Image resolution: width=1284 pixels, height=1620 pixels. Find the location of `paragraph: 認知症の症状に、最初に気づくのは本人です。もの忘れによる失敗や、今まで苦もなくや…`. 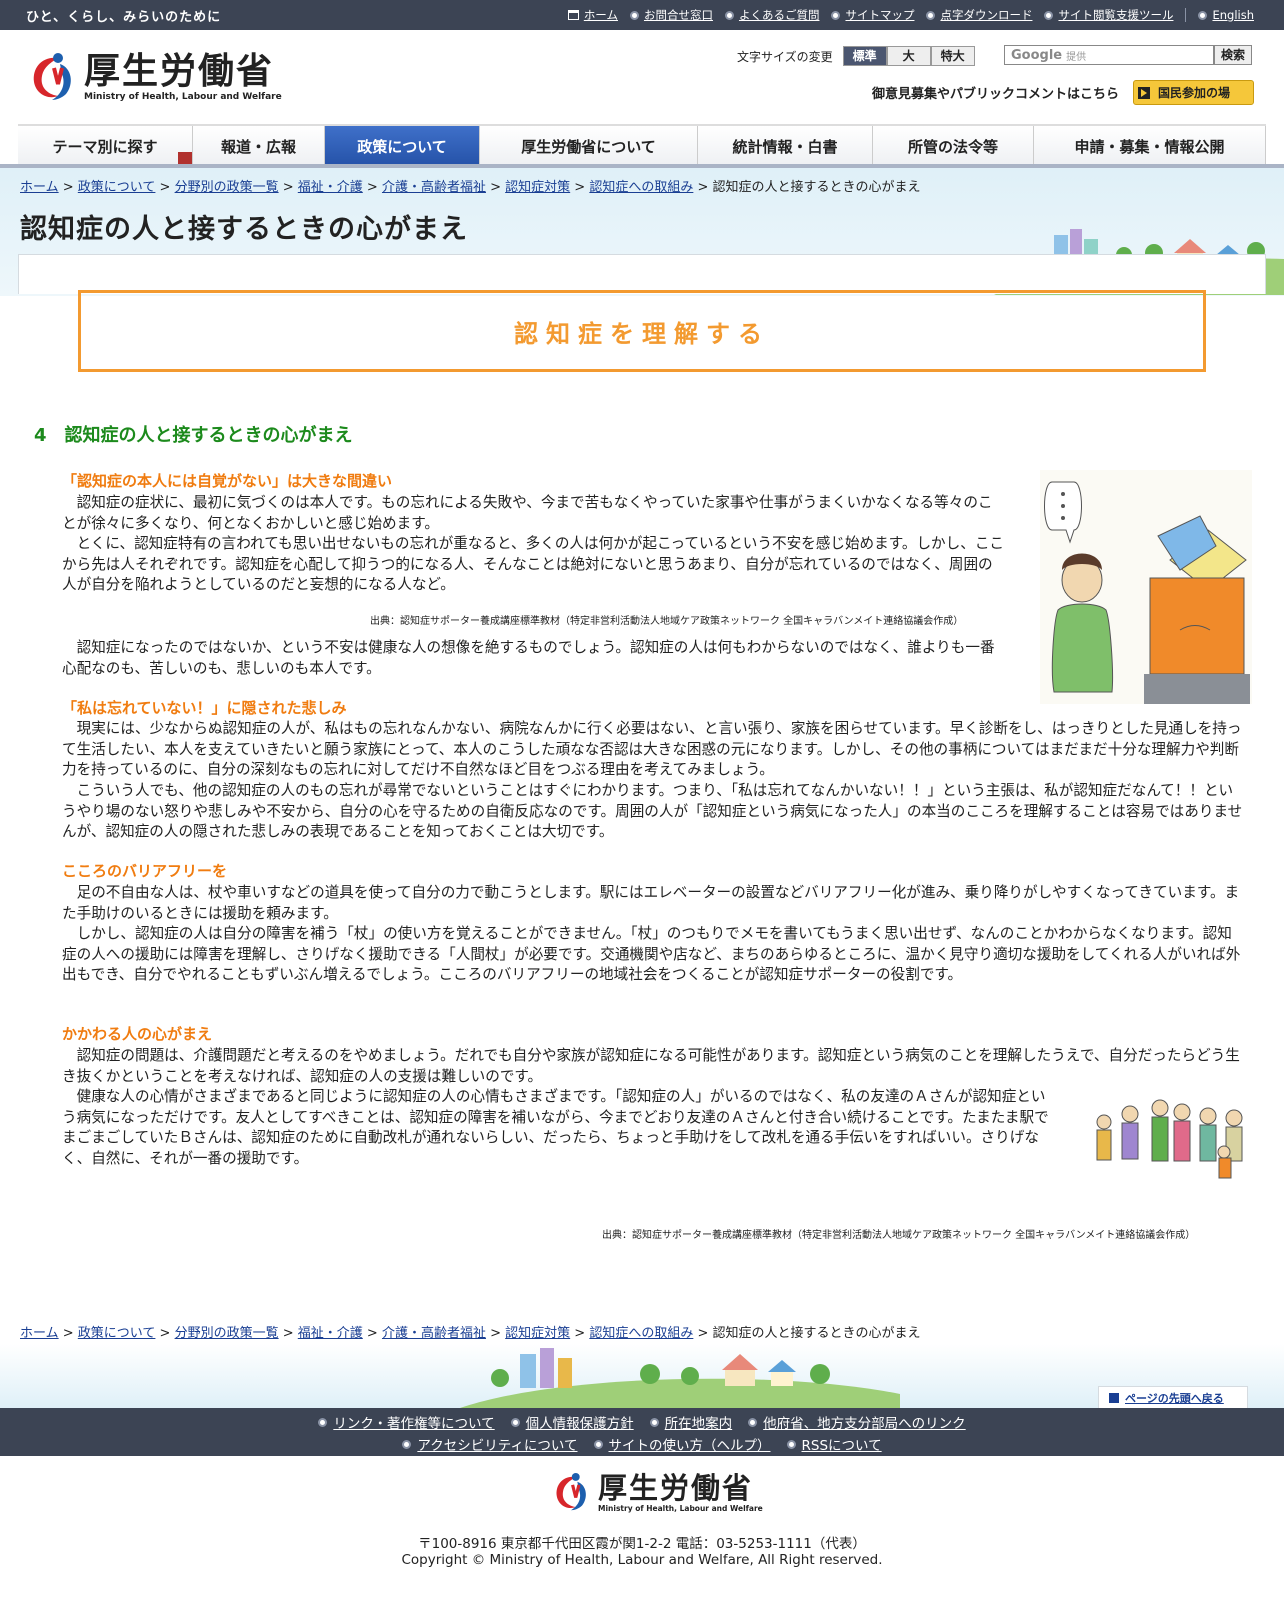

paragraph: 認知症の症状に、最初に気づくのは本人です。もの忘れによる失敗や、今まで苦もなくや… is located at coordinates (527, 513).